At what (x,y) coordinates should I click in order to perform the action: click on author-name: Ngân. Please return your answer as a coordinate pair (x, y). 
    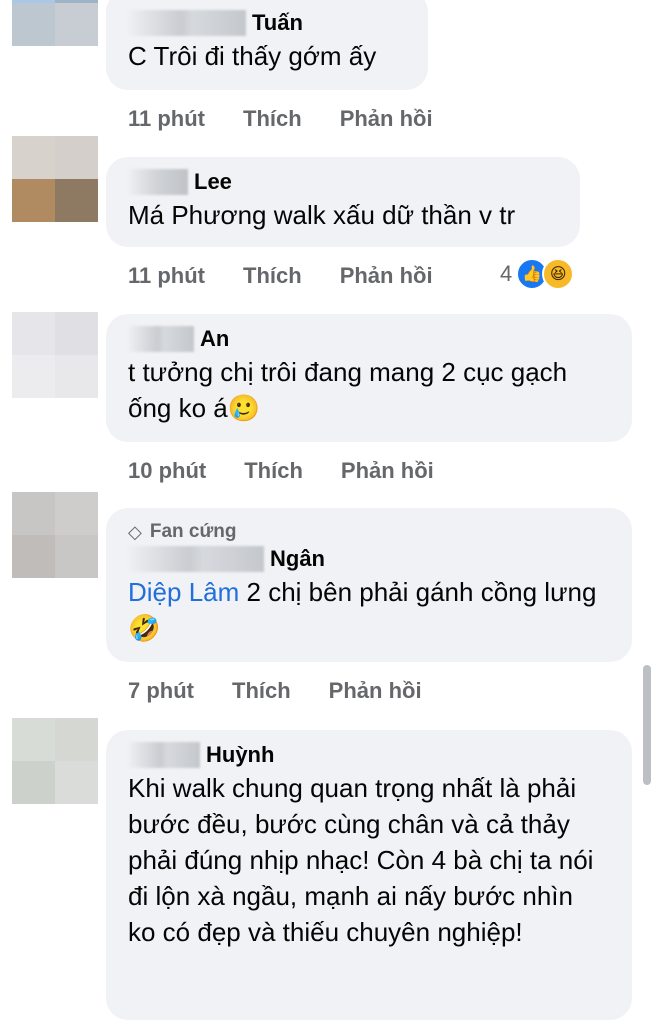
    Looking at the image, I should click on (297, 559).